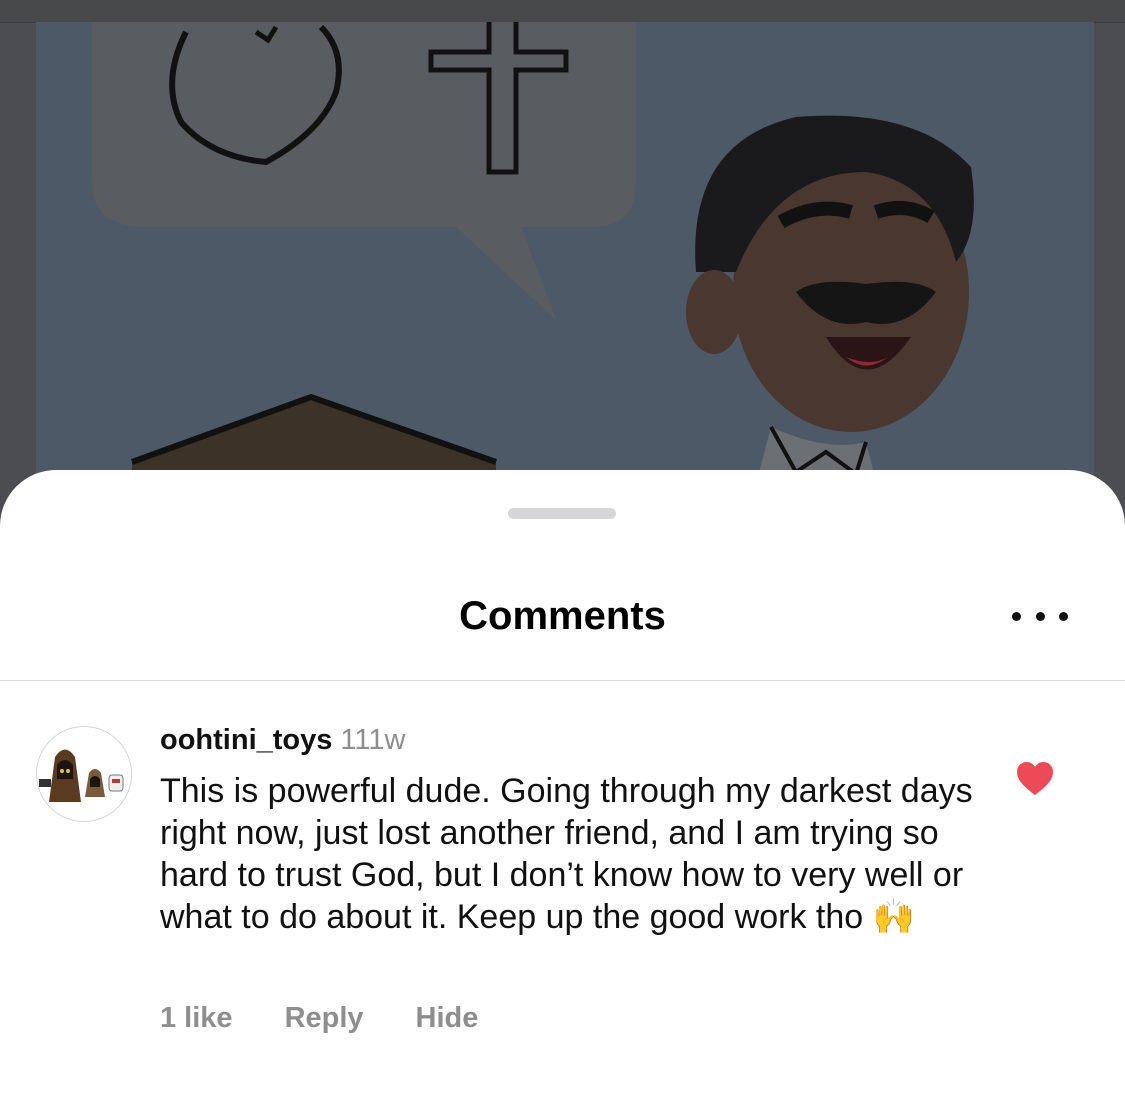 This screenshot has height=1096, width=1125. Describe the element at coordinates (562, 680) in the screenshot. I see `header-divider` at that location.